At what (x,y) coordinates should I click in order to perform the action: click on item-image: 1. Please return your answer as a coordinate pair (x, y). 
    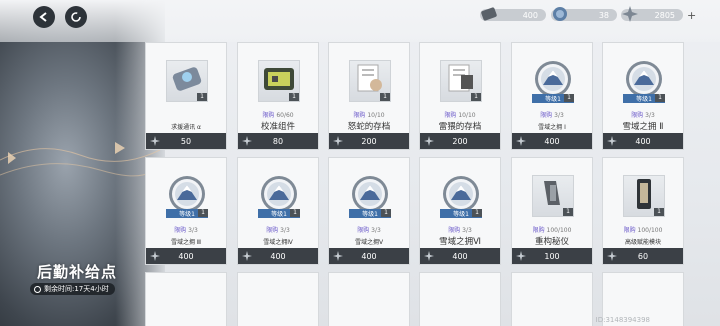
    Looking at the image, I should click on (370, 81).